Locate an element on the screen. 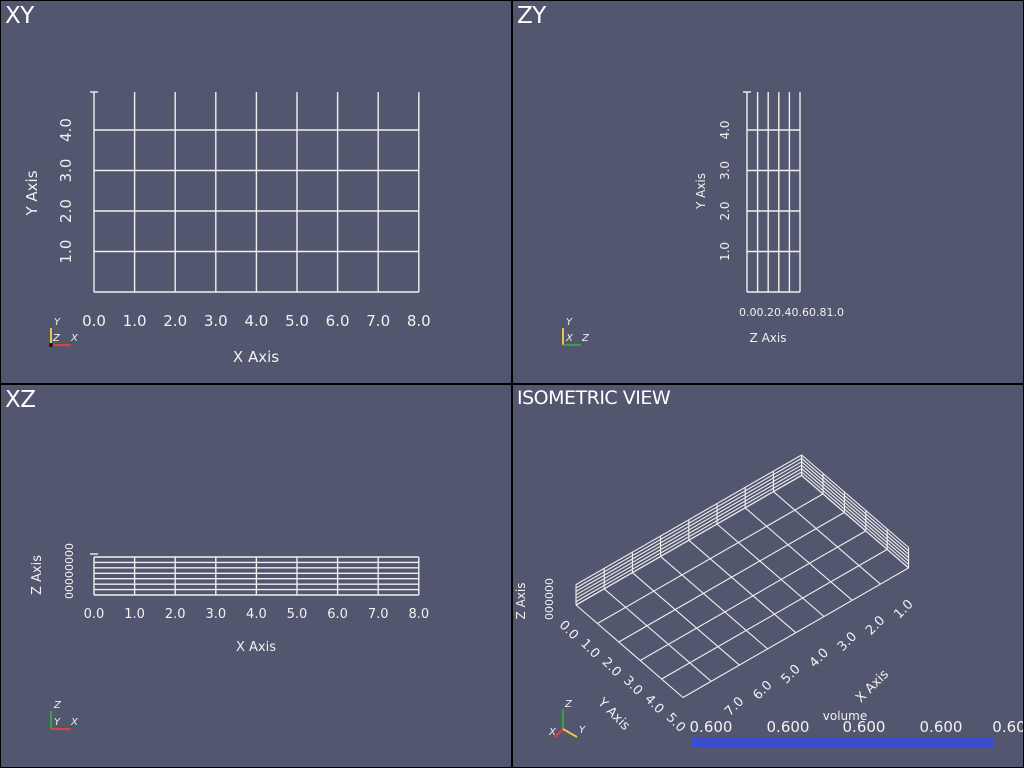  y-tick-label: 0.0 is located at coordinates (568, 630).